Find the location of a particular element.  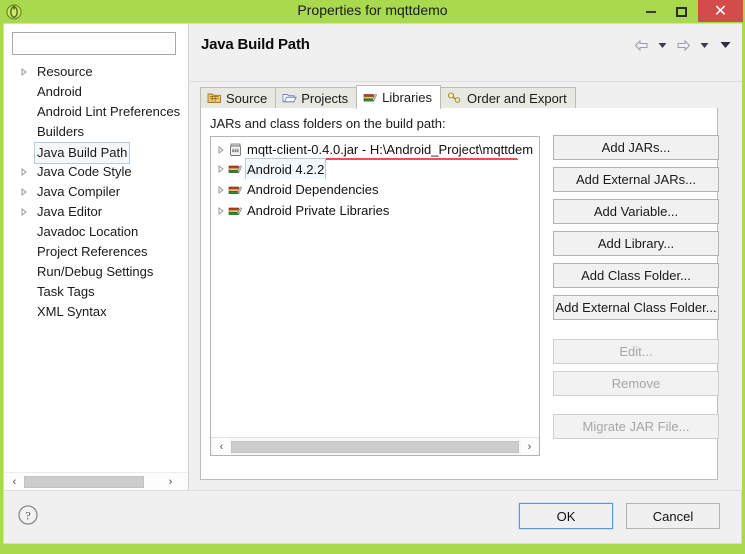

order-export-icon is located at coordinates (455, 99).